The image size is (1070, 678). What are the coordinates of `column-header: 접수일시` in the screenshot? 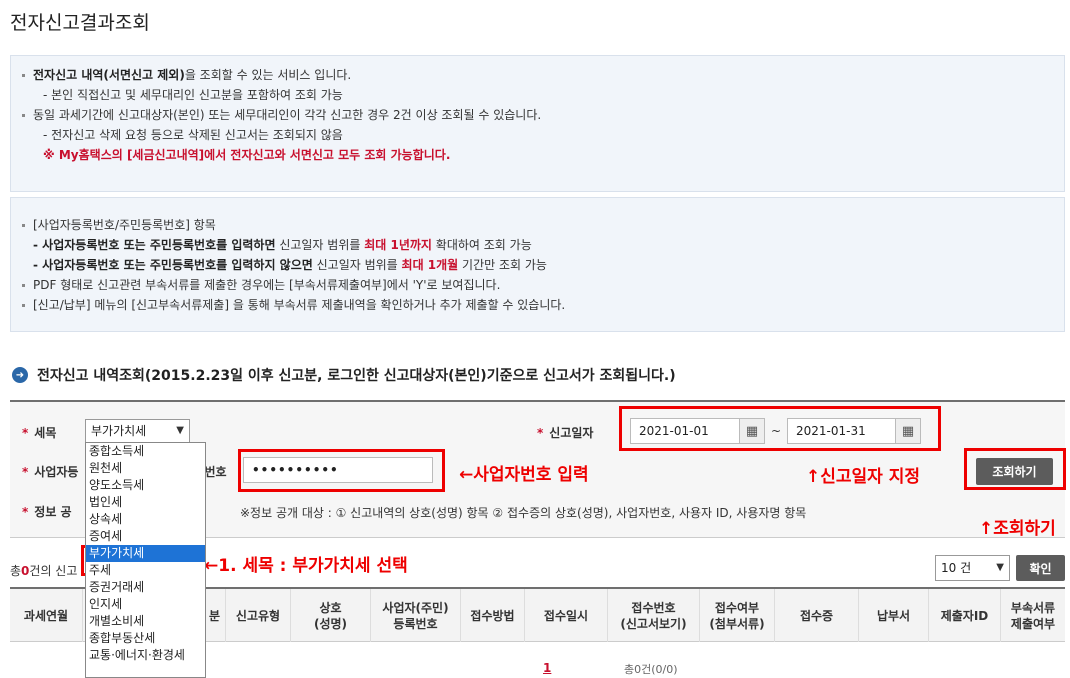 It's located at (566, 615).